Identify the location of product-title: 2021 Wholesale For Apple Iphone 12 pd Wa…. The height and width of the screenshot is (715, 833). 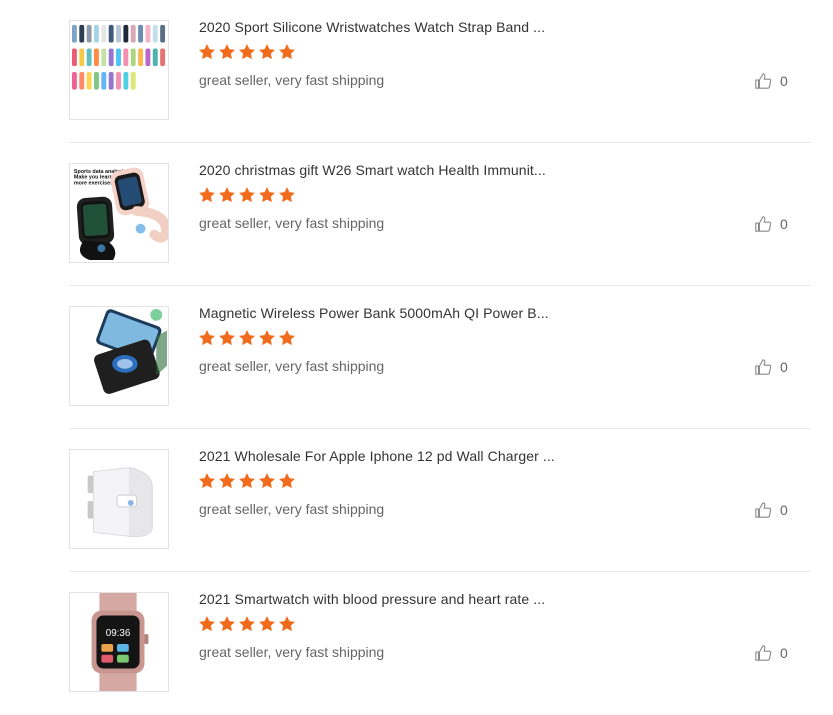
(377, 456).